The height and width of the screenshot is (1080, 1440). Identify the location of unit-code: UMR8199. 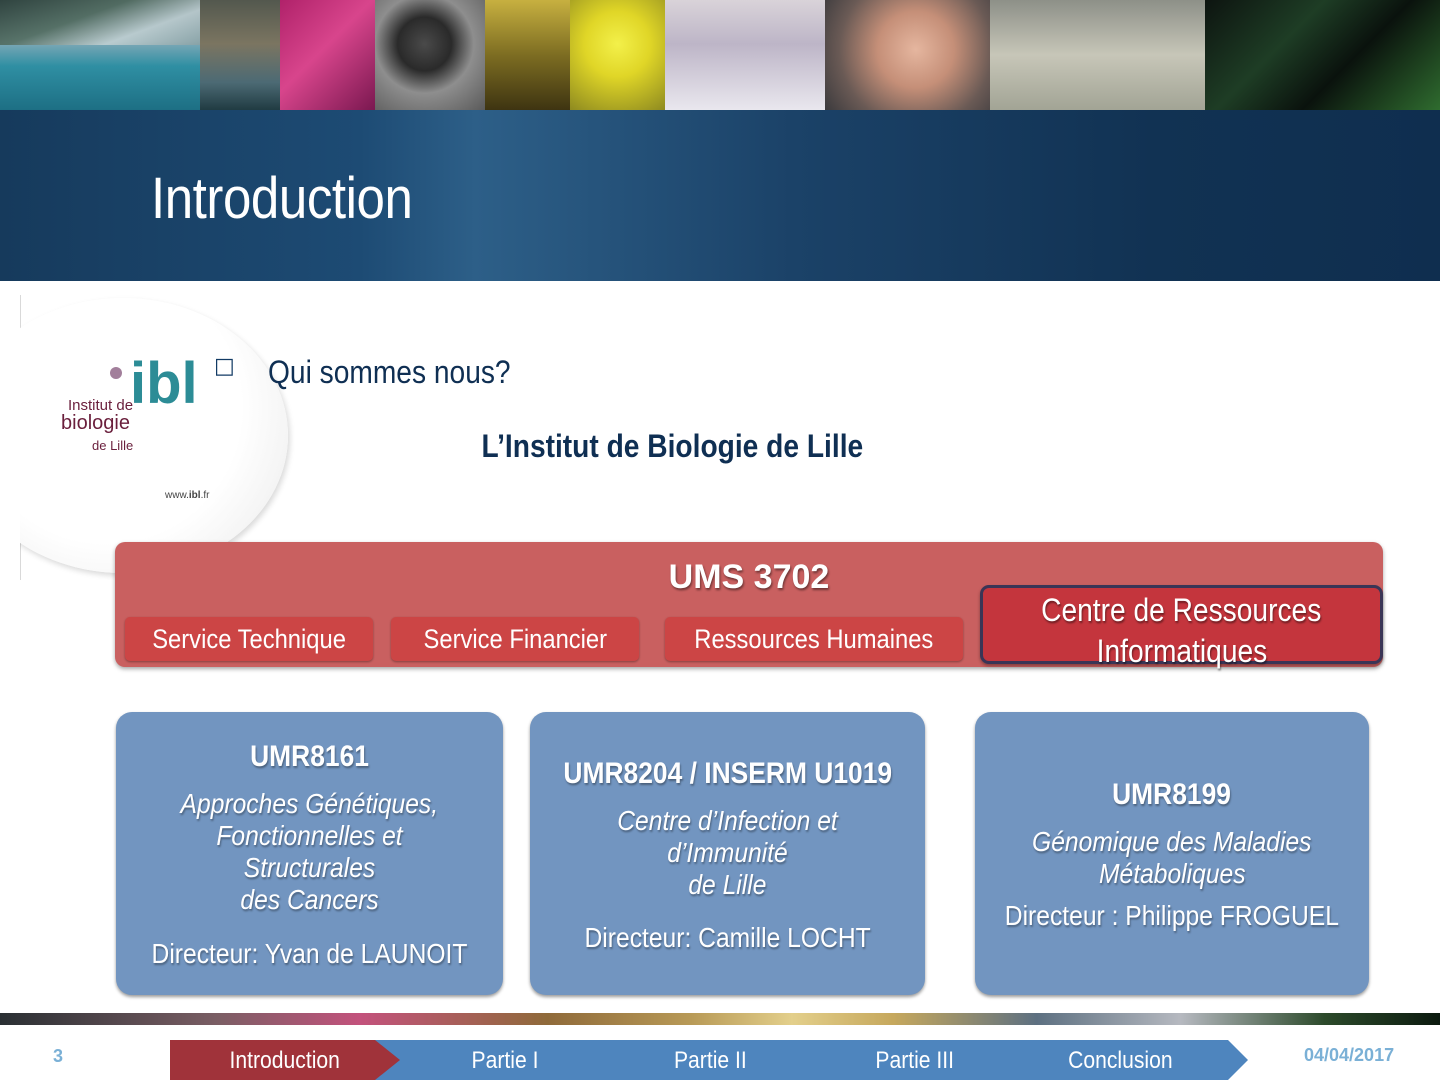
(1172, 795).